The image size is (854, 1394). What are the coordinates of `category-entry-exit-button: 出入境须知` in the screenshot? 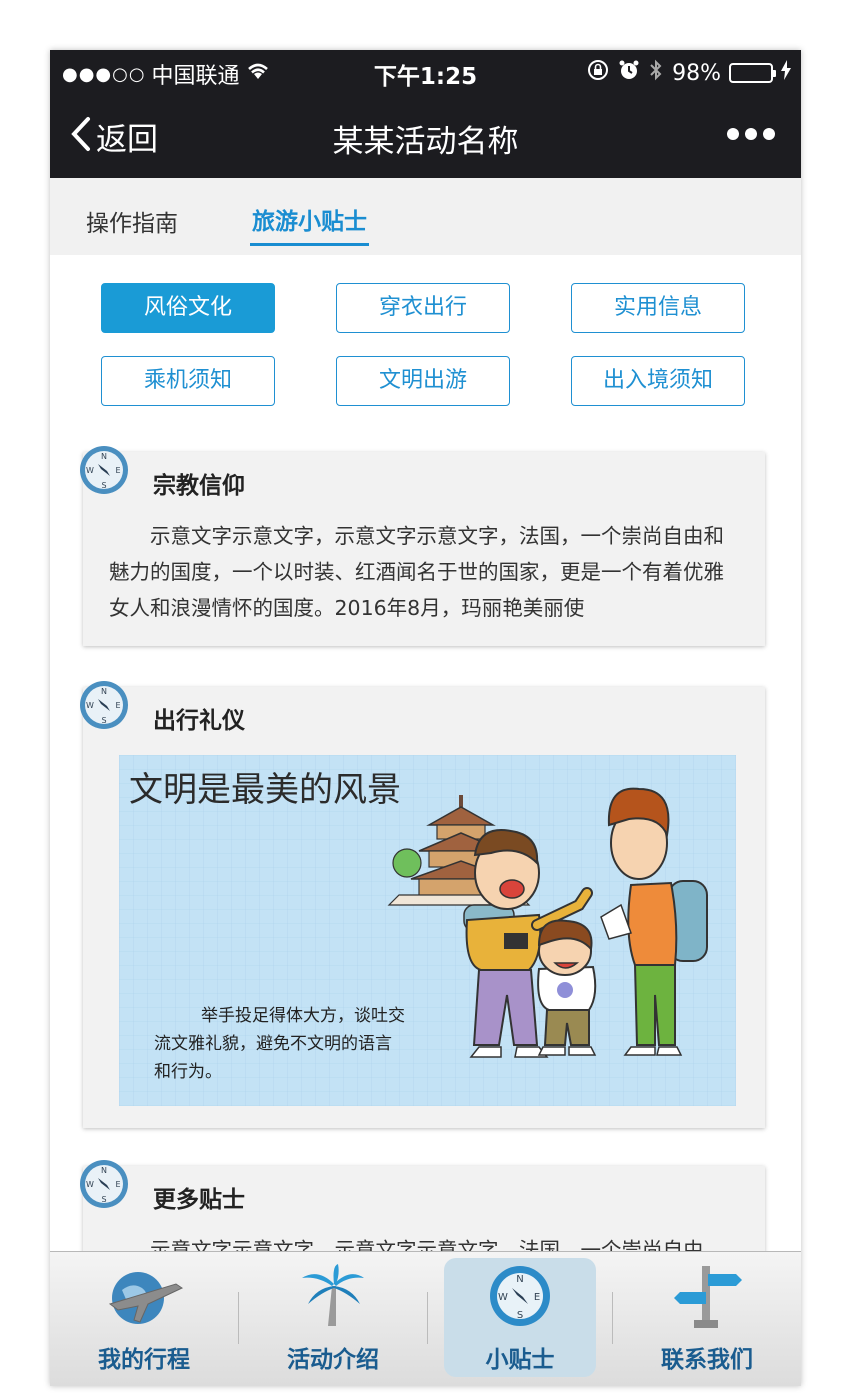 It's located at (658, 381).